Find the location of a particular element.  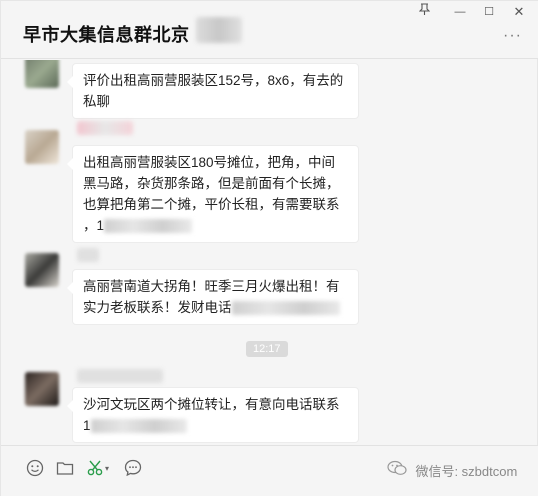

maximize-button: ☐ is located at coordinates (489, 12).